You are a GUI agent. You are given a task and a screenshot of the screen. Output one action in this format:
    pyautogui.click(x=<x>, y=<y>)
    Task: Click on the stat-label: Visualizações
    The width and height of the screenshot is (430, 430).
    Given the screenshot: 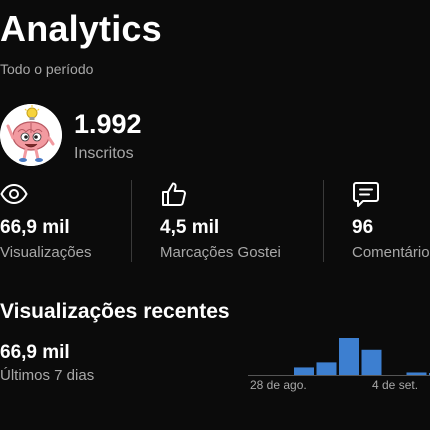 What is the action you would take?
    pyautogui.click(x=46, y=252)
    